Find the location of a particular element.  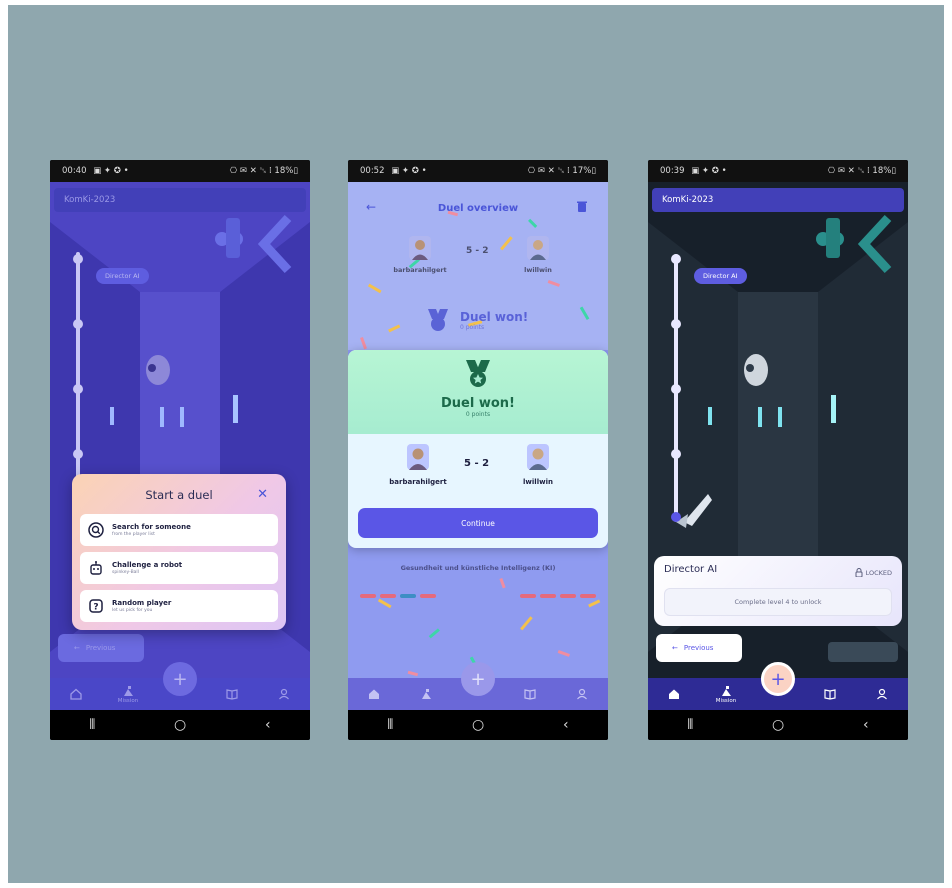

current-position-node is located at coordinates (676, 517).